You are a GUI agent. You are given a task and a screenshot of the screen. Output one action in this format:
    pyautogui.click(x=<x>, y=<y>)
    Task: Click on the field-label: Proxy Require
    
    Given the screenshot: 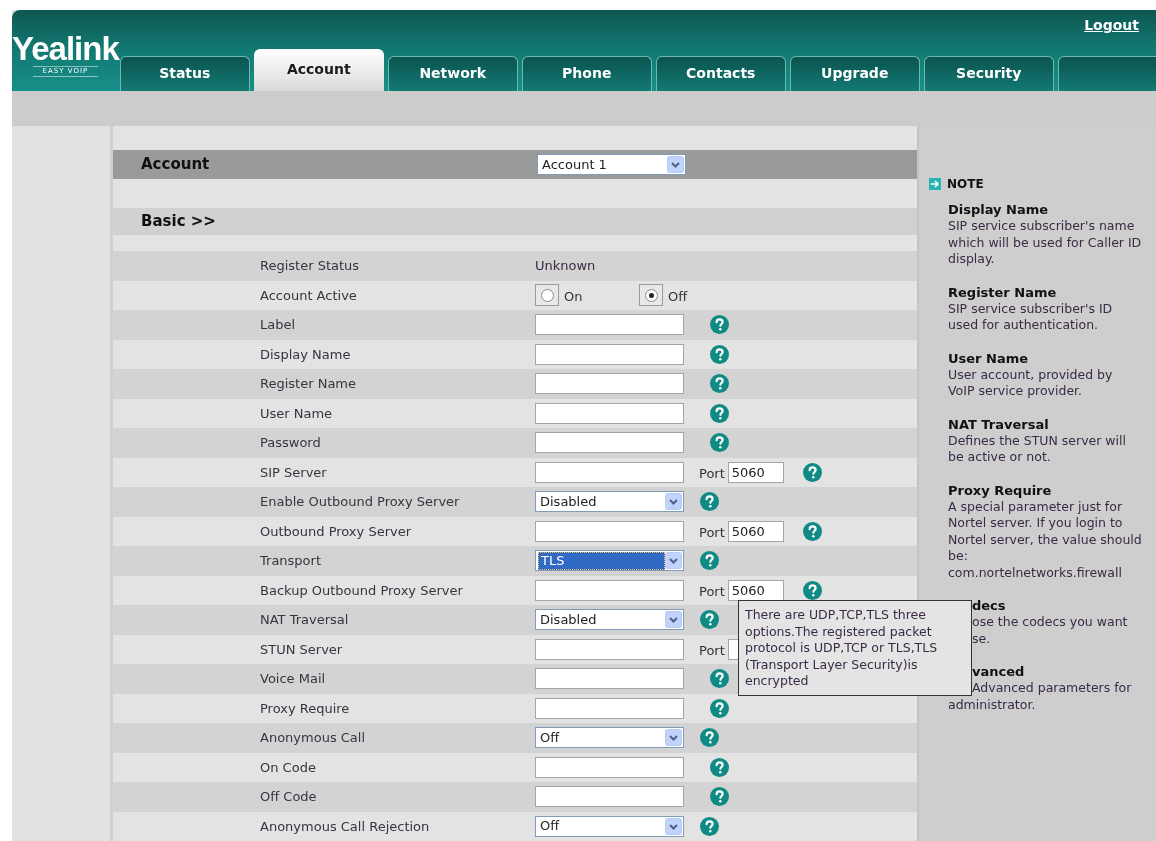 What is the action you would take?
    pyautogui.click(x=305, y=708)
    